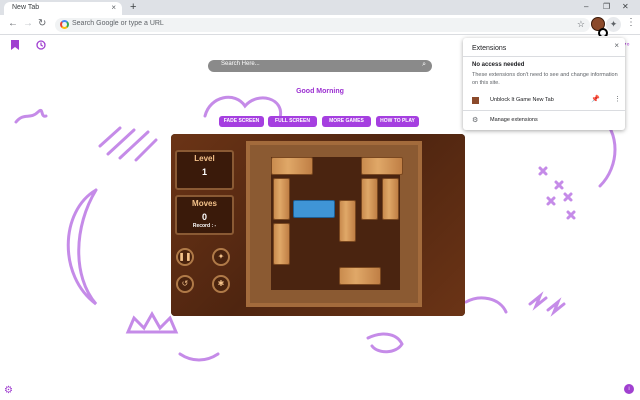 The height and width of the screenshot is (400, 640). I want to click on fade-screen-label: FADE SCREEN, so click(241, 121).